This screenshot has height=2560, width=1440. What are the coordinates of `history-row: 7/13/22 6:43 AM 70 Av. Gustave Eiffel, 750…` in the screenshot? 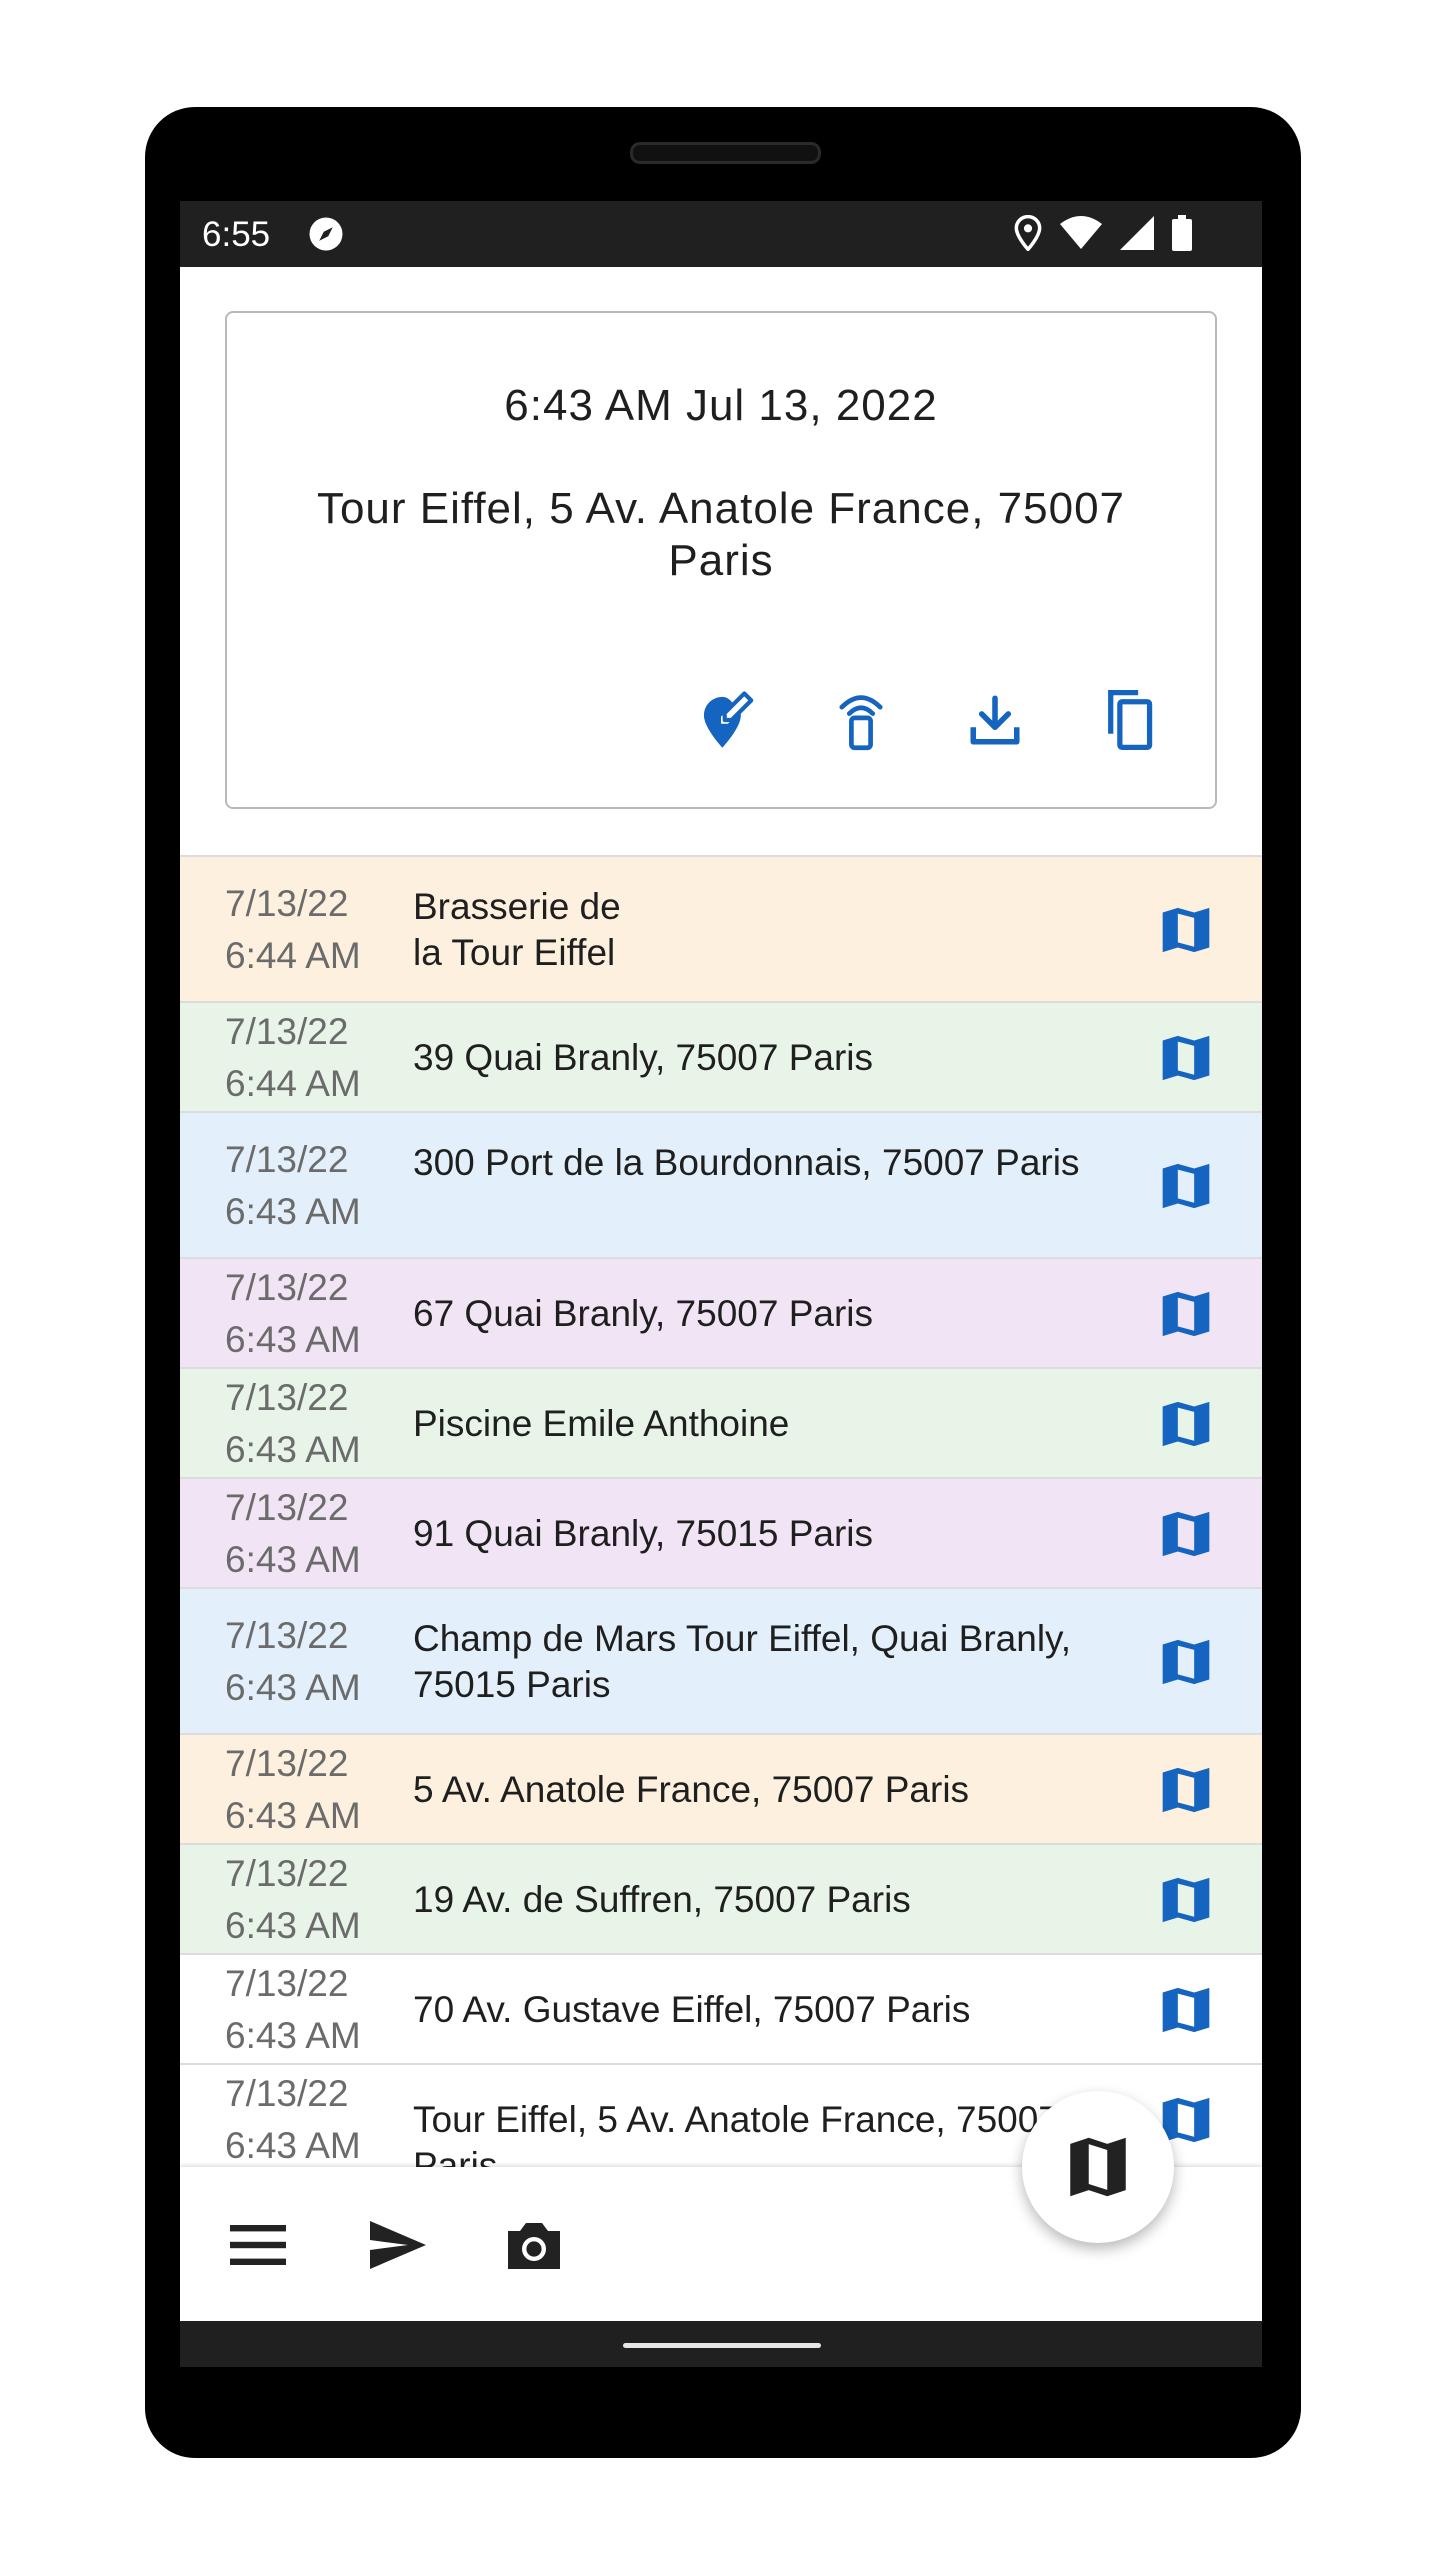 It's located at (721, 2010).